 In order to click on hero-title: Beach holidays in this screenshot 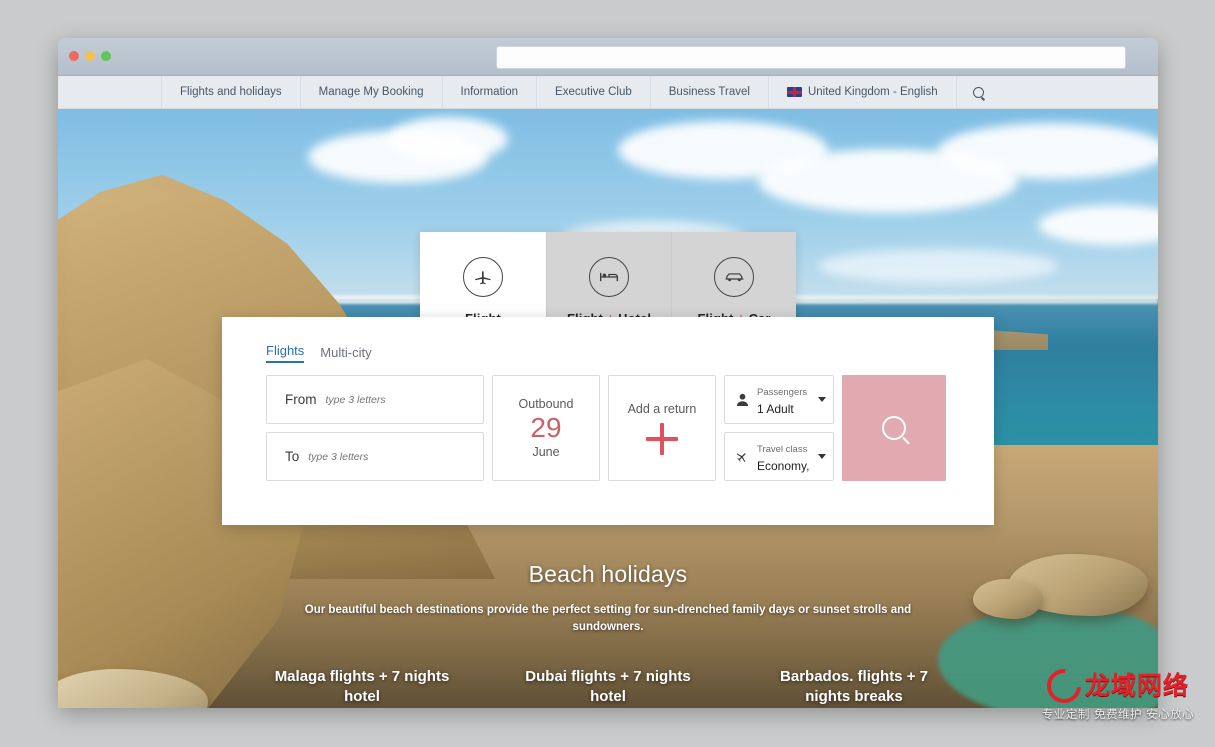, I will do `click(608, 574)`.